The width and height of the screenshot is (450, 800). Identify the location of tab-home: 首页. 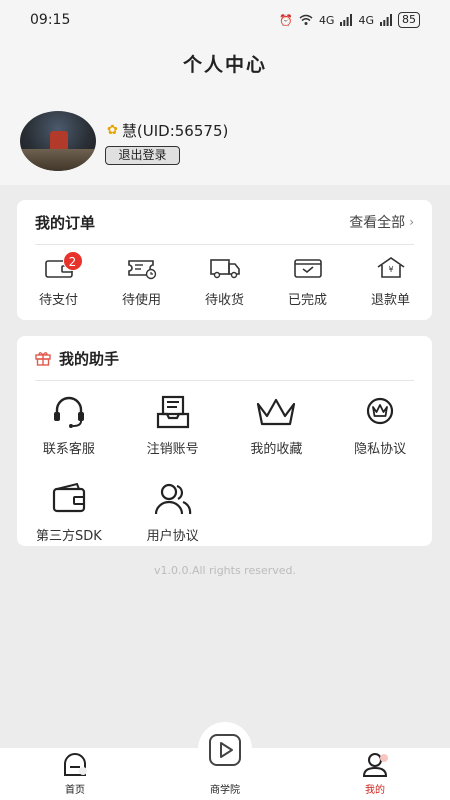
(75, 775).